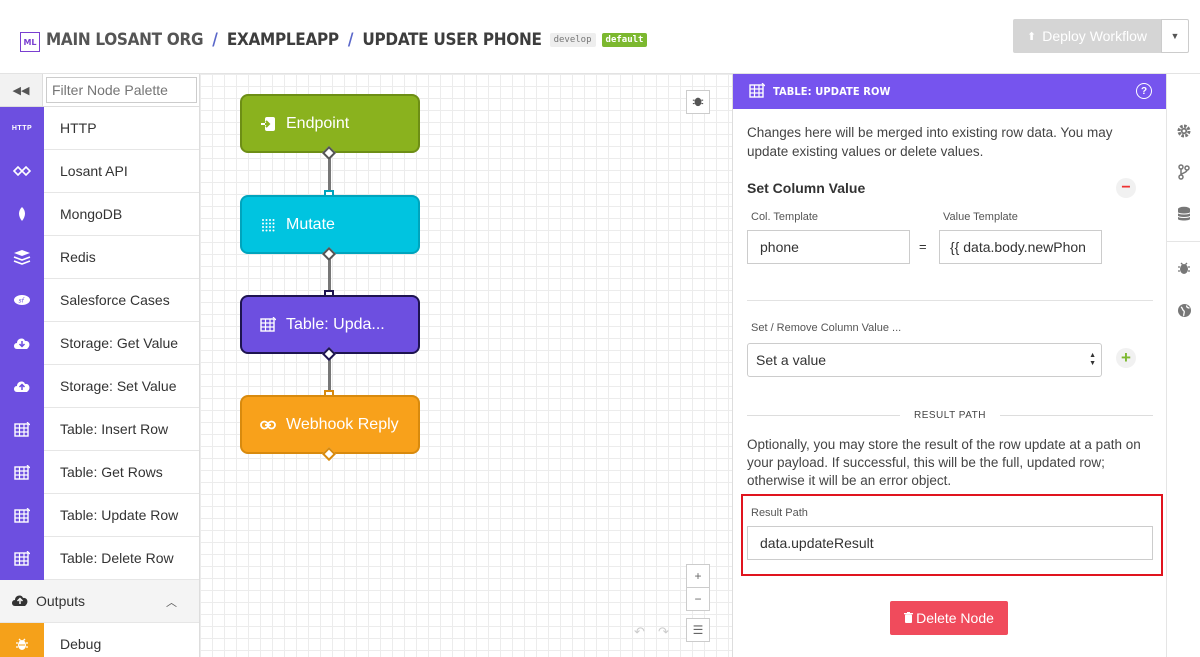 This screenshot has width=1200, height=657. What do you see at coordinates (78, 257) in the screenshot?
I see `palette-item-label: Redis` at bounding box center [78, 257].